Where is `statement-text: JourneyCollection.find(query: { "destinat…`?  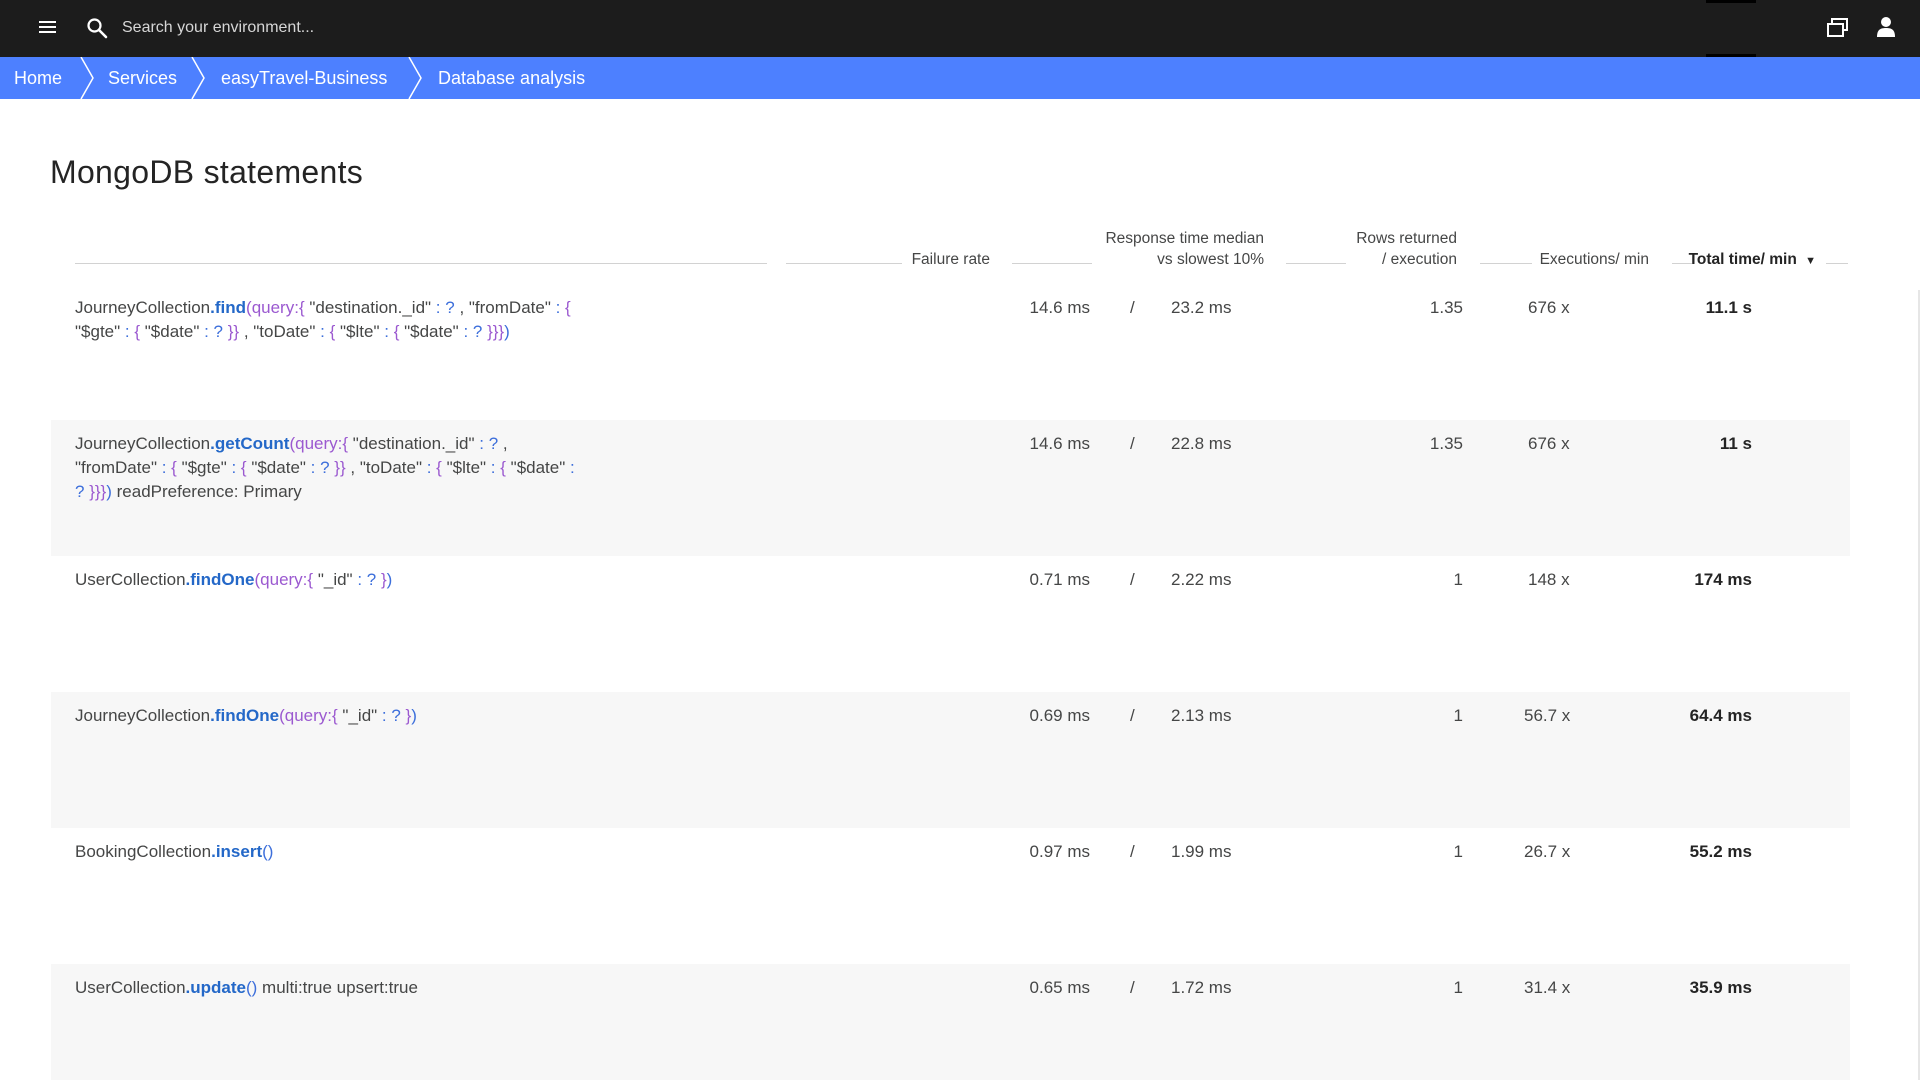 statement-text: JourneyCollection.find(query: { "destinat… is located at coordinates (375, 320).